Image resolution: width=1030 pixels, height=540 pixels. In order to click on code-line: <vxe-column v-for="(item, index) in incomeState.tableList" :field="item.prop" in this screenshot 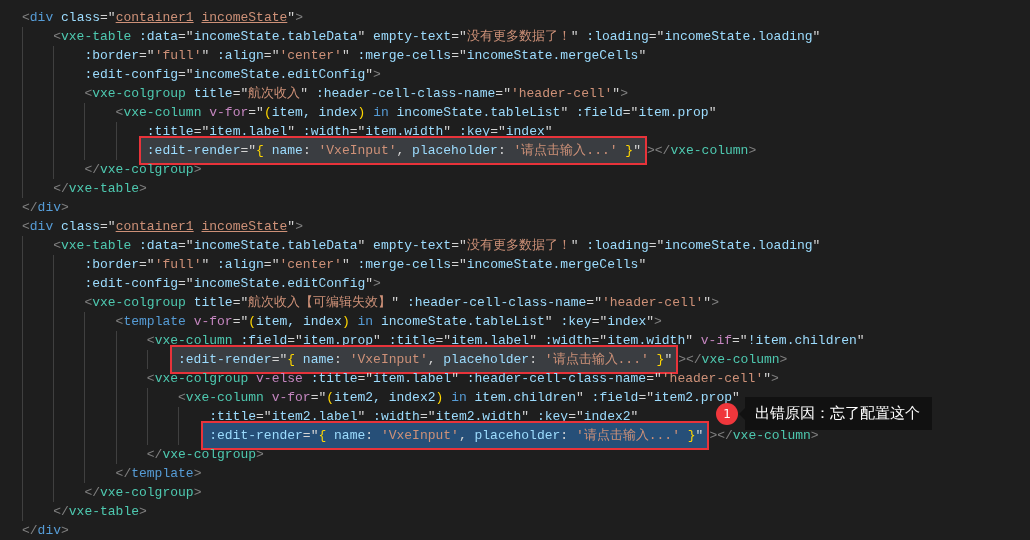, I will do `click(416, 113)`.